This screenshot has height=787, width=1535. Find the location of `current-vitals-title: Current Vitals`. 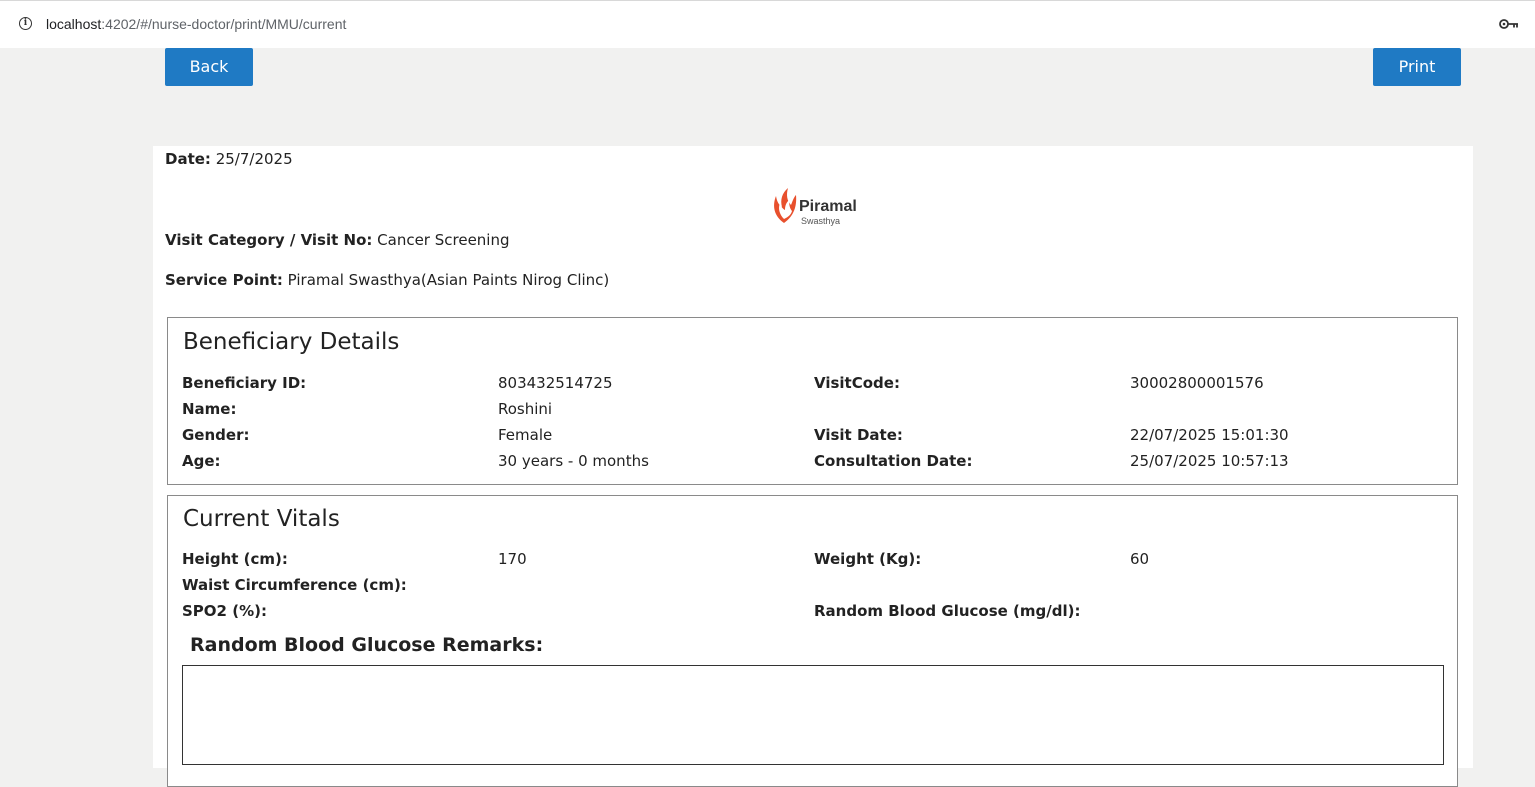

current-vitals-title: Current Vitals is located at coordinates (261, 519).